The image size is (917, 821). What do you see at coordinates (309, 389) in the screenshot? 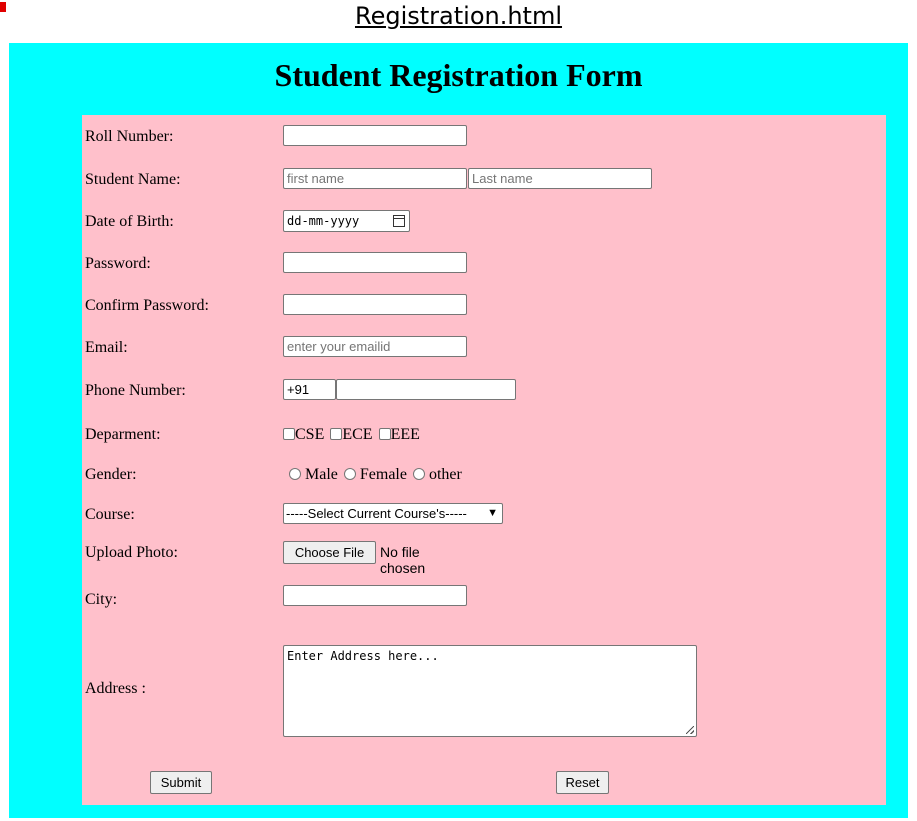
I see `phone-code-input: +91` at bounding box center [309, 389].